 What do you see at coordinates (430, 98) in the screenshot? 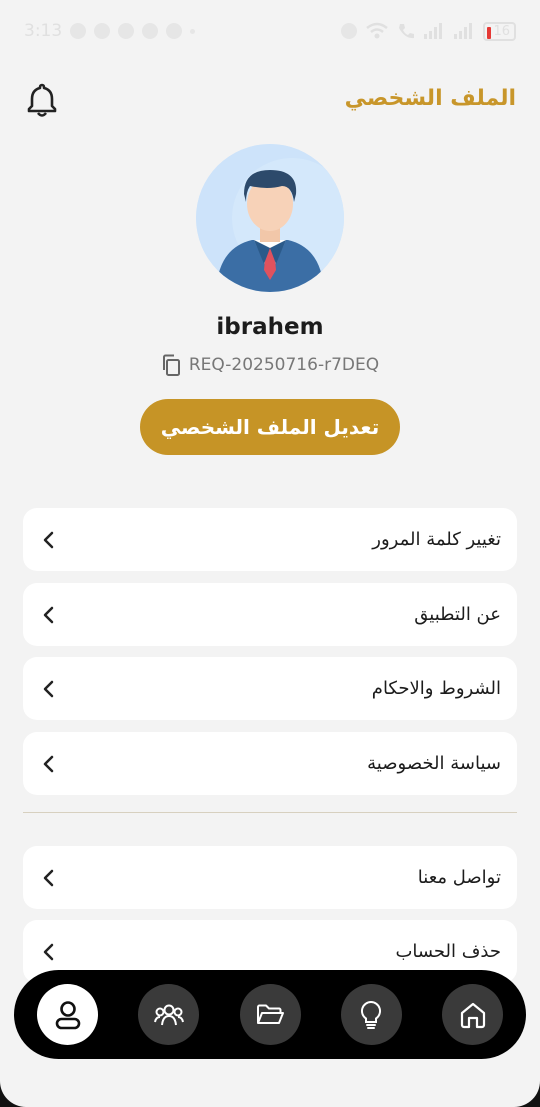
I see `page-title: الملف الشخصي` at bounding box center [430, 98].